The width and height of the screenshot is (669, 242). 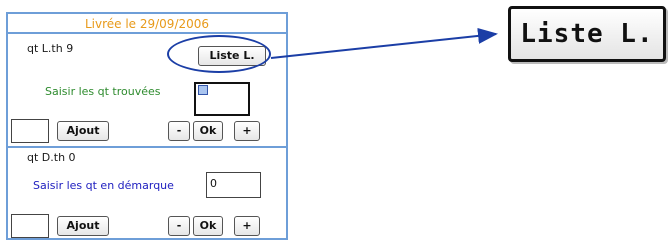 What do you see at coordinates (233, 185) in the screenshot?
I see `markdown-qty-input: 0` at bounding box center [233, 185].